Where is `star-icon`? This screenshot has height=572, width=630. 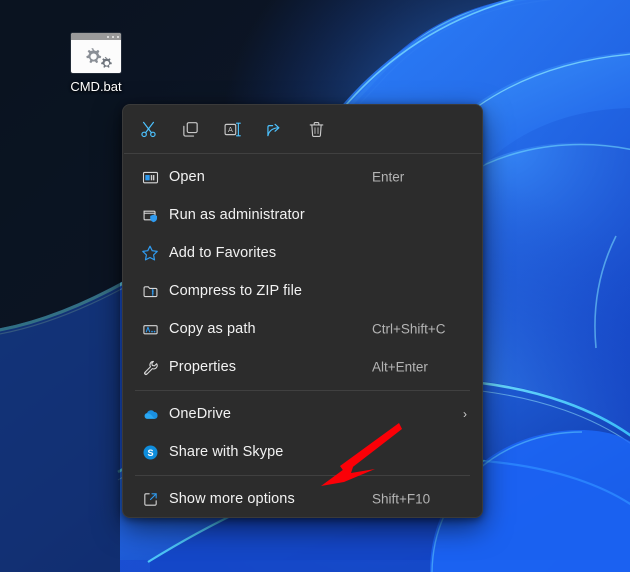
star-icon is located at coordinates (150, 253).